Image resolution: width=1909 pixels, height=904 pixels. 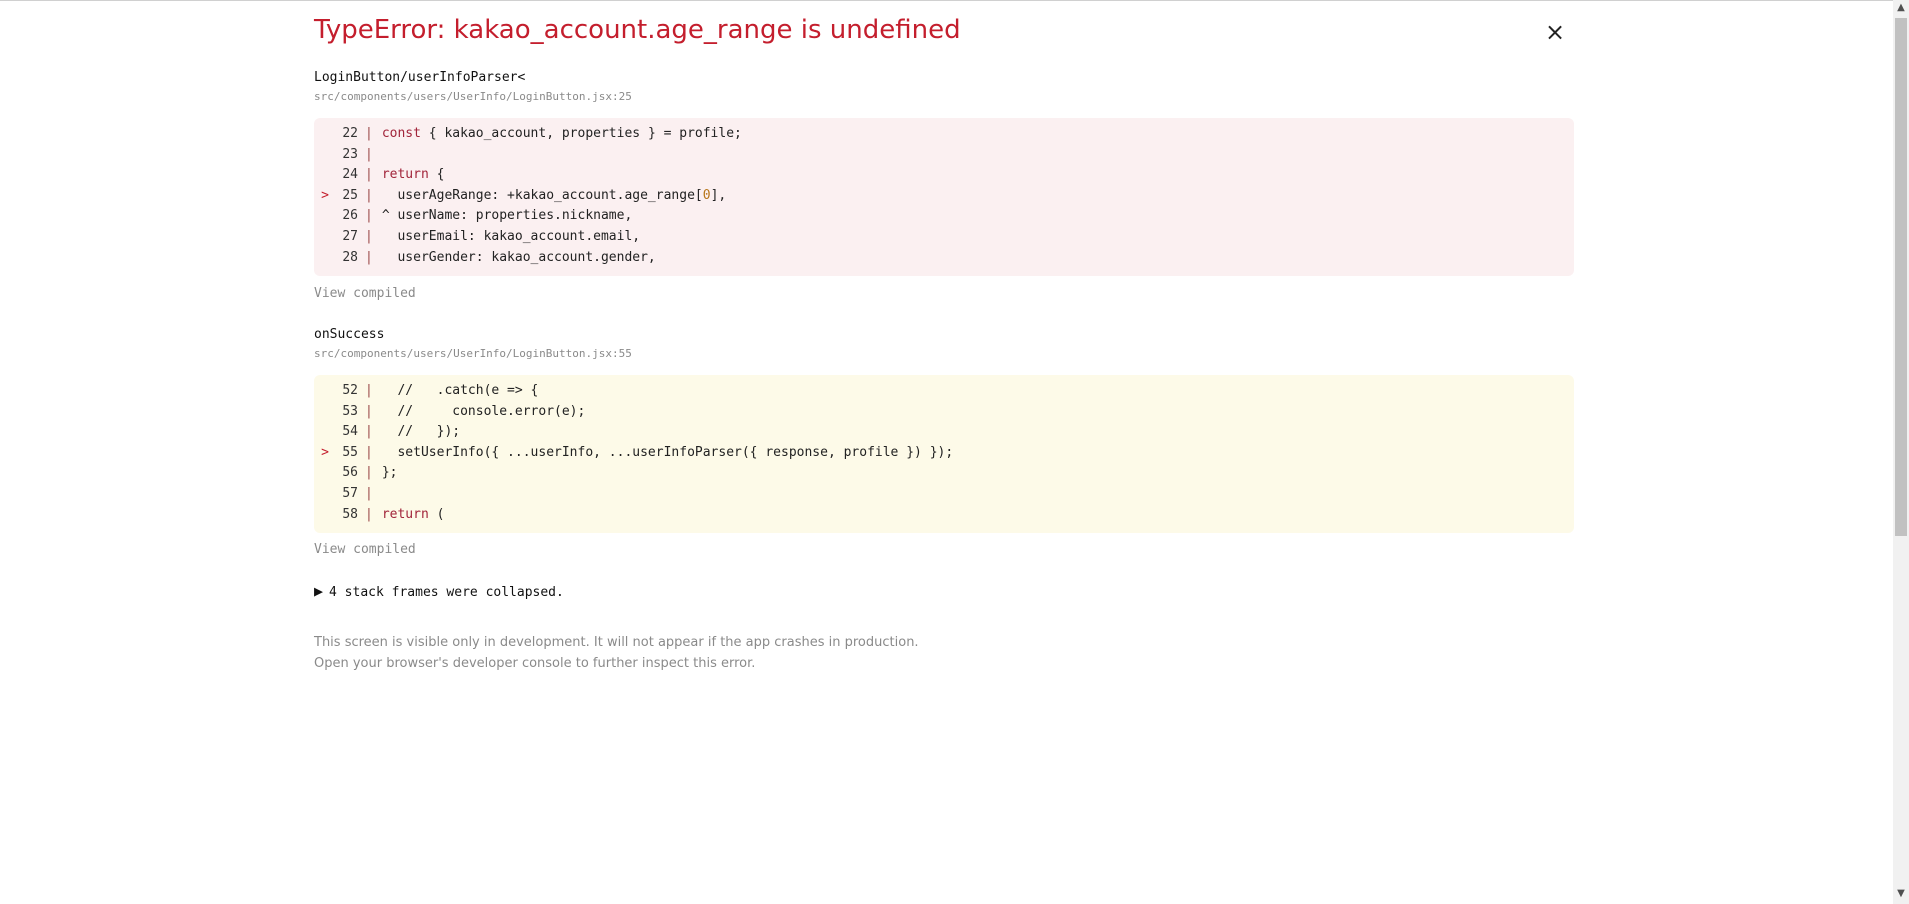 I want to click on line-number: 54, so click(x=350, y=432).